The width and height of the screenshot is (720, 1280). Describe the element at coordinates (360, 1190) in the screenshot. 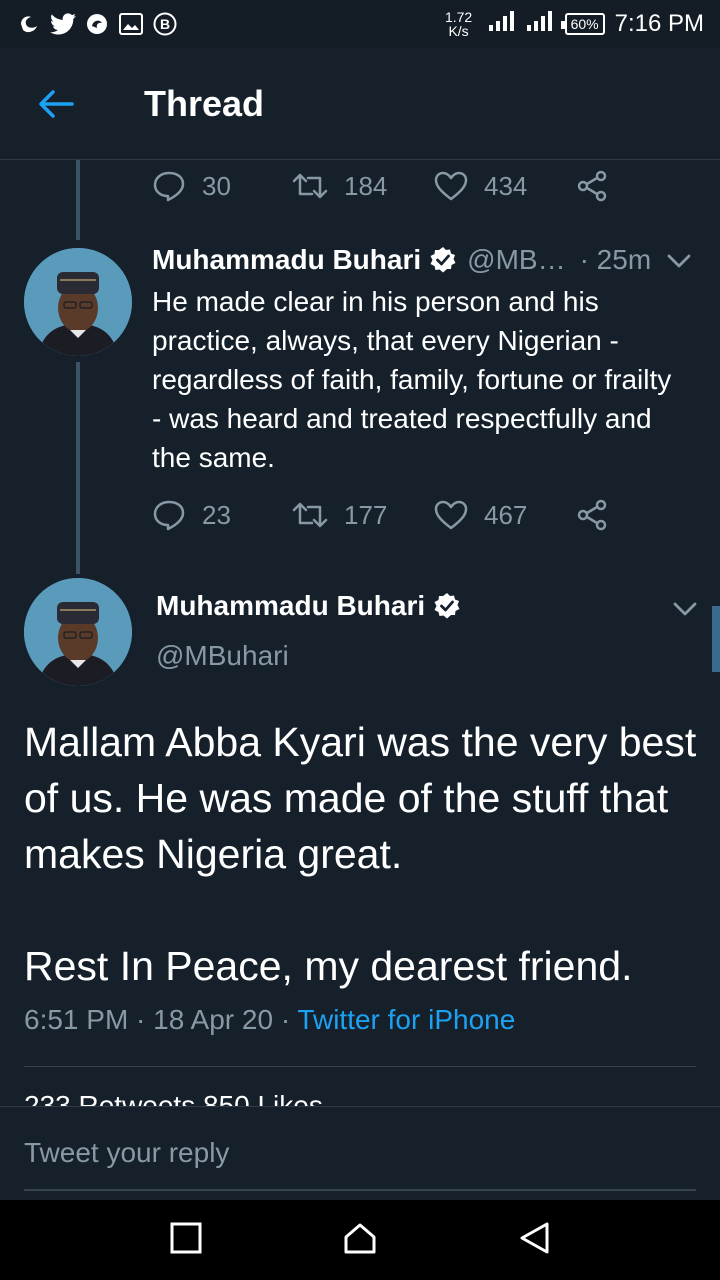

I see `reply-input-underline` at that location.